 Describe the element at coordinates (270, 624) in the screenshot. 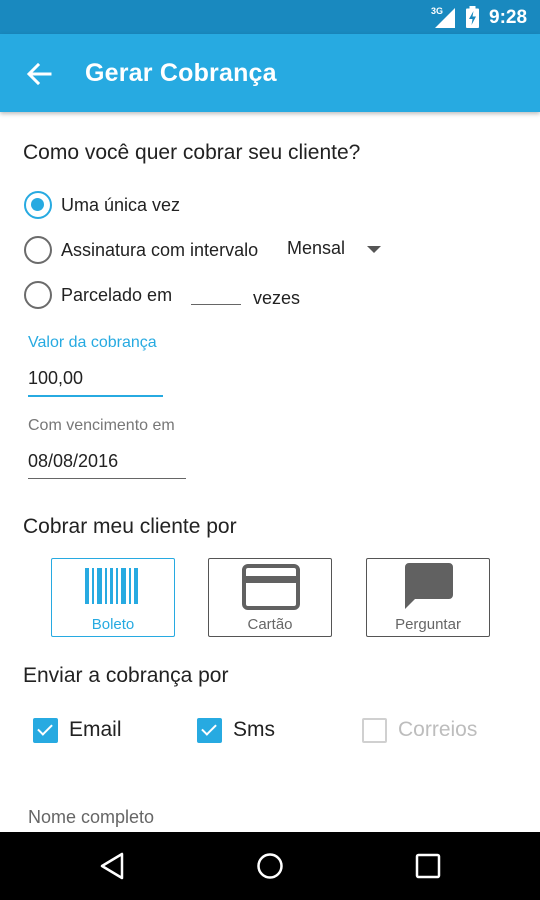

I see `payment-method-label: Cartão` at that location.